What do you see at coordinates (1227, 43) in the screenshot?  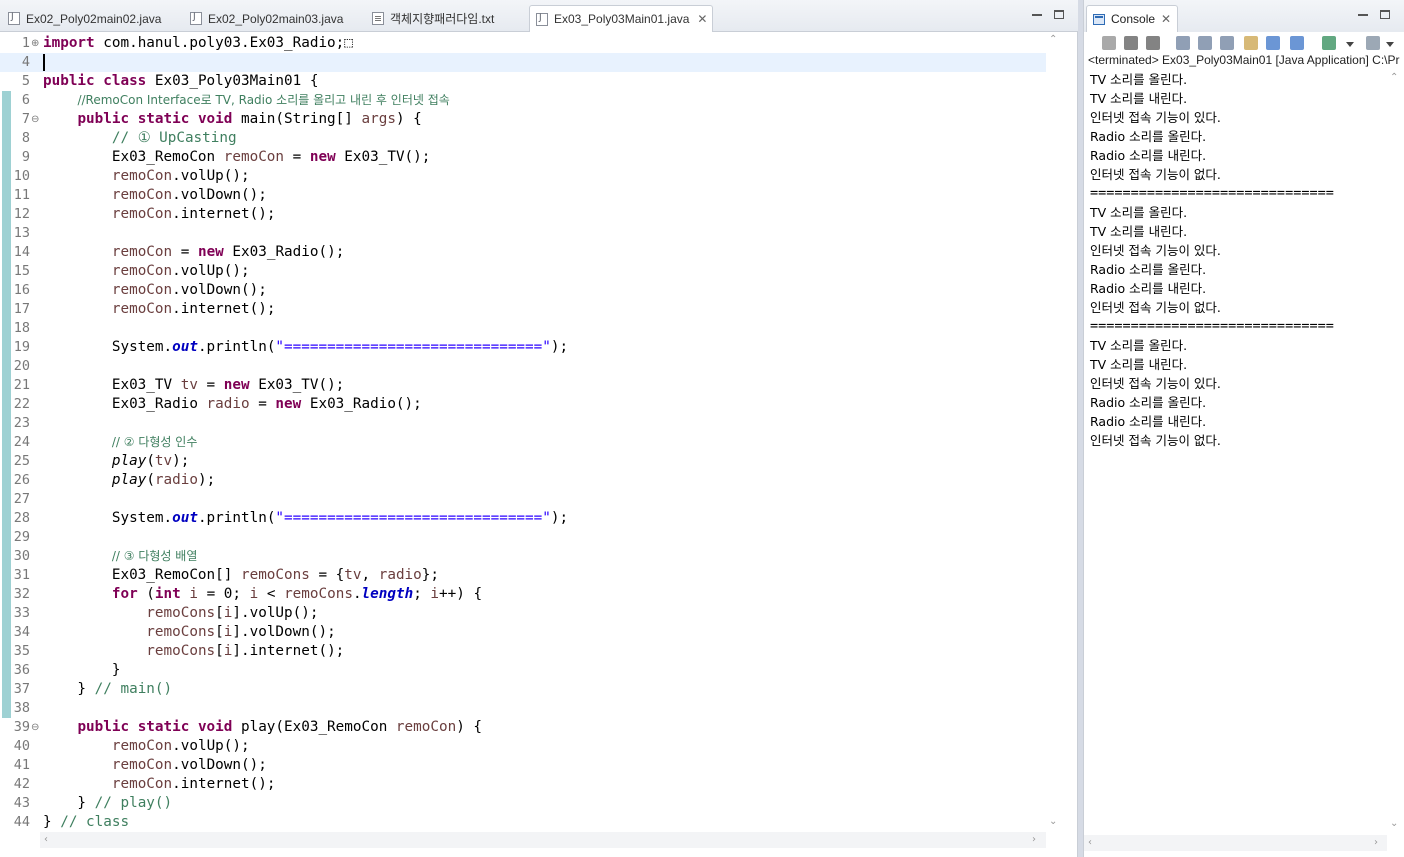 I see `word-wrap-icon` at bounding box center [1227, 43].